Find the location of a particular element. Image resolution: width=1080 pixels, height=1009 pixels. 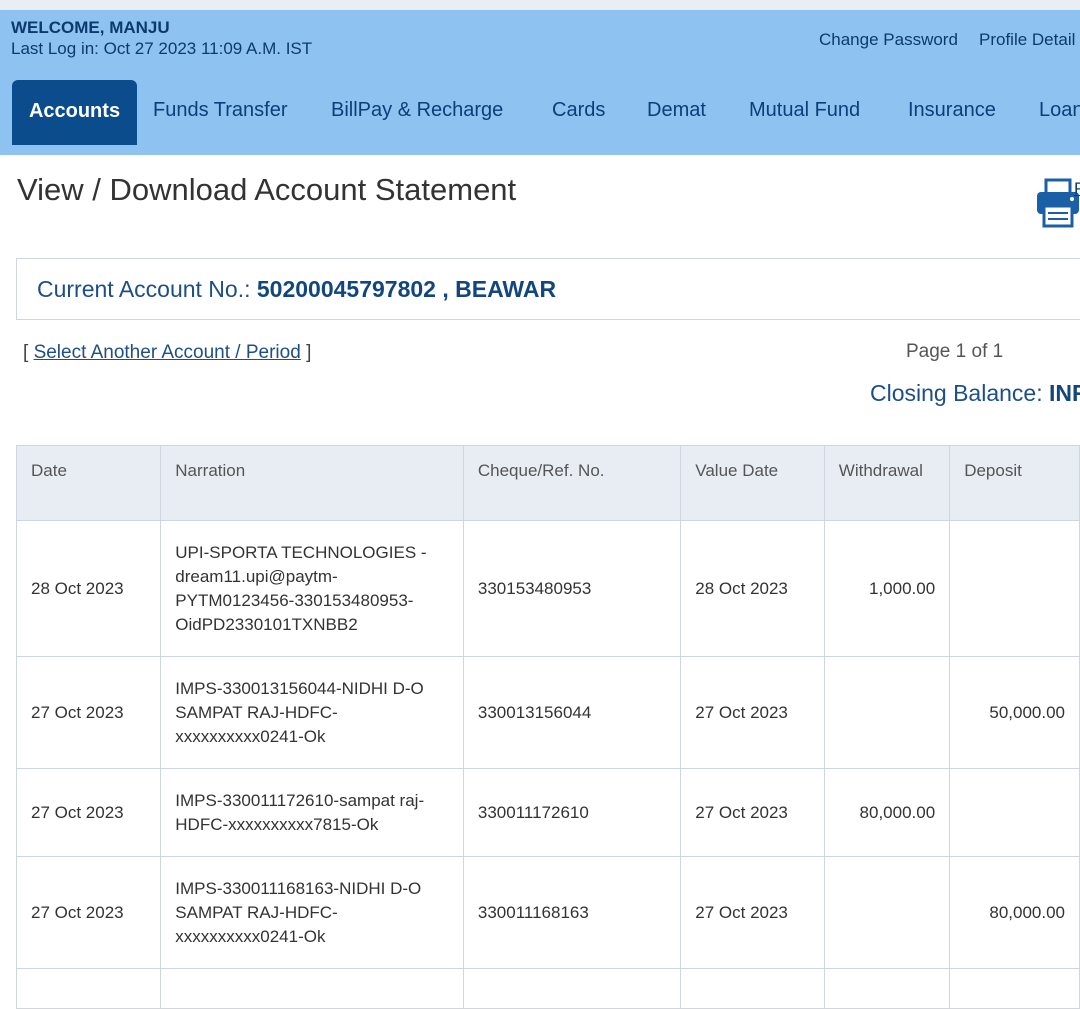

page-indicator: Page 1 of 1 is located at coordinates (955, 351).